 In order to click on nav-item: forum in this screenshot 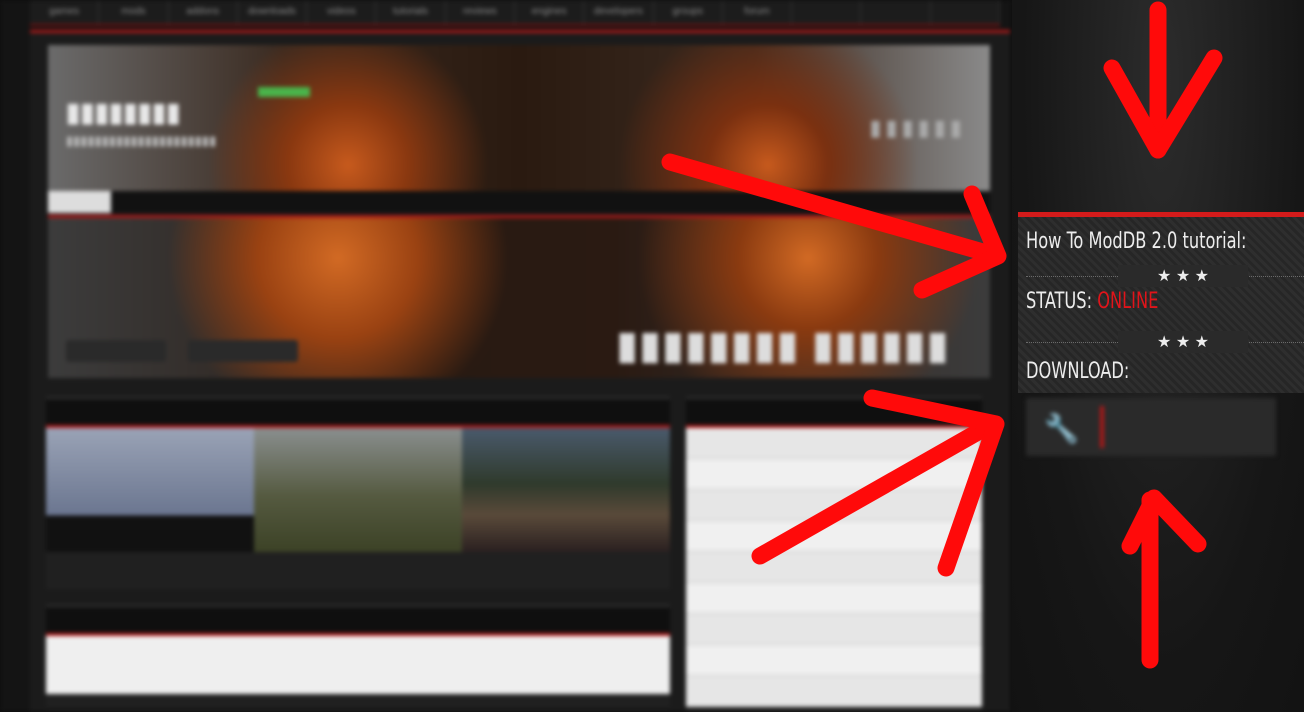, I will do `click(758, 12)`.